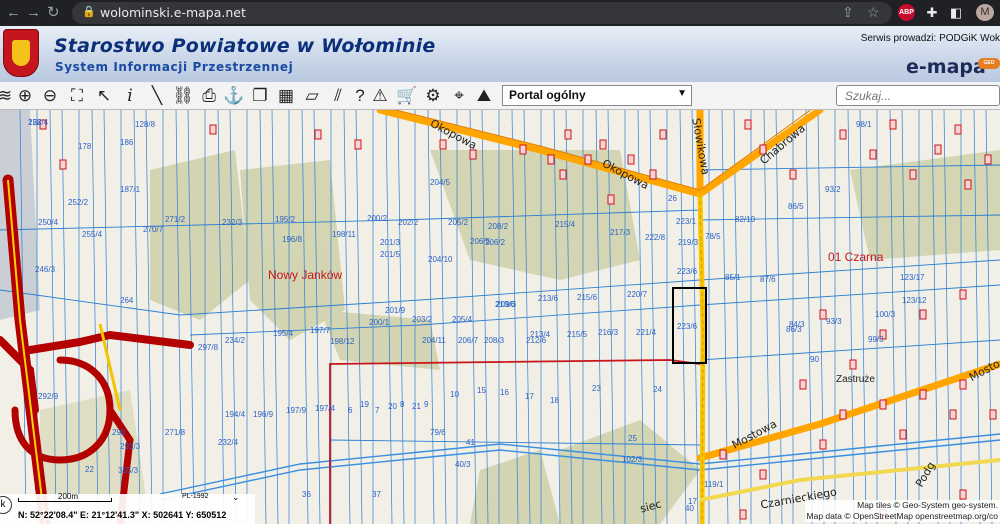 This screenshot has height=524, width=1000. What do you see at coordinates (470, 442) in the screenshot?
I see `parcel-label: 41` at bounding box center [470, 442].